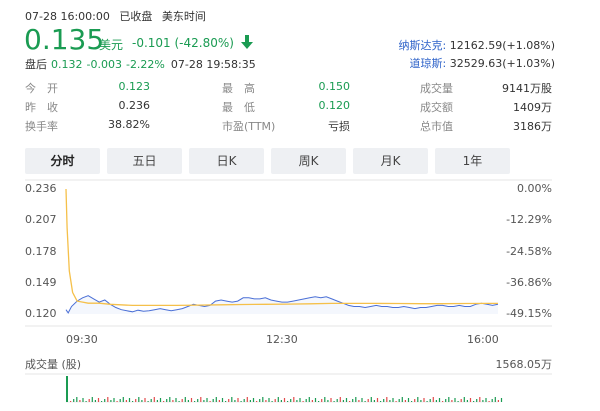 The image size is (600, 411). What do you see at coordinates (41, 282) in the screenshot?
I see `y-tick-label: 0.149` at bounding box center [41, 282].